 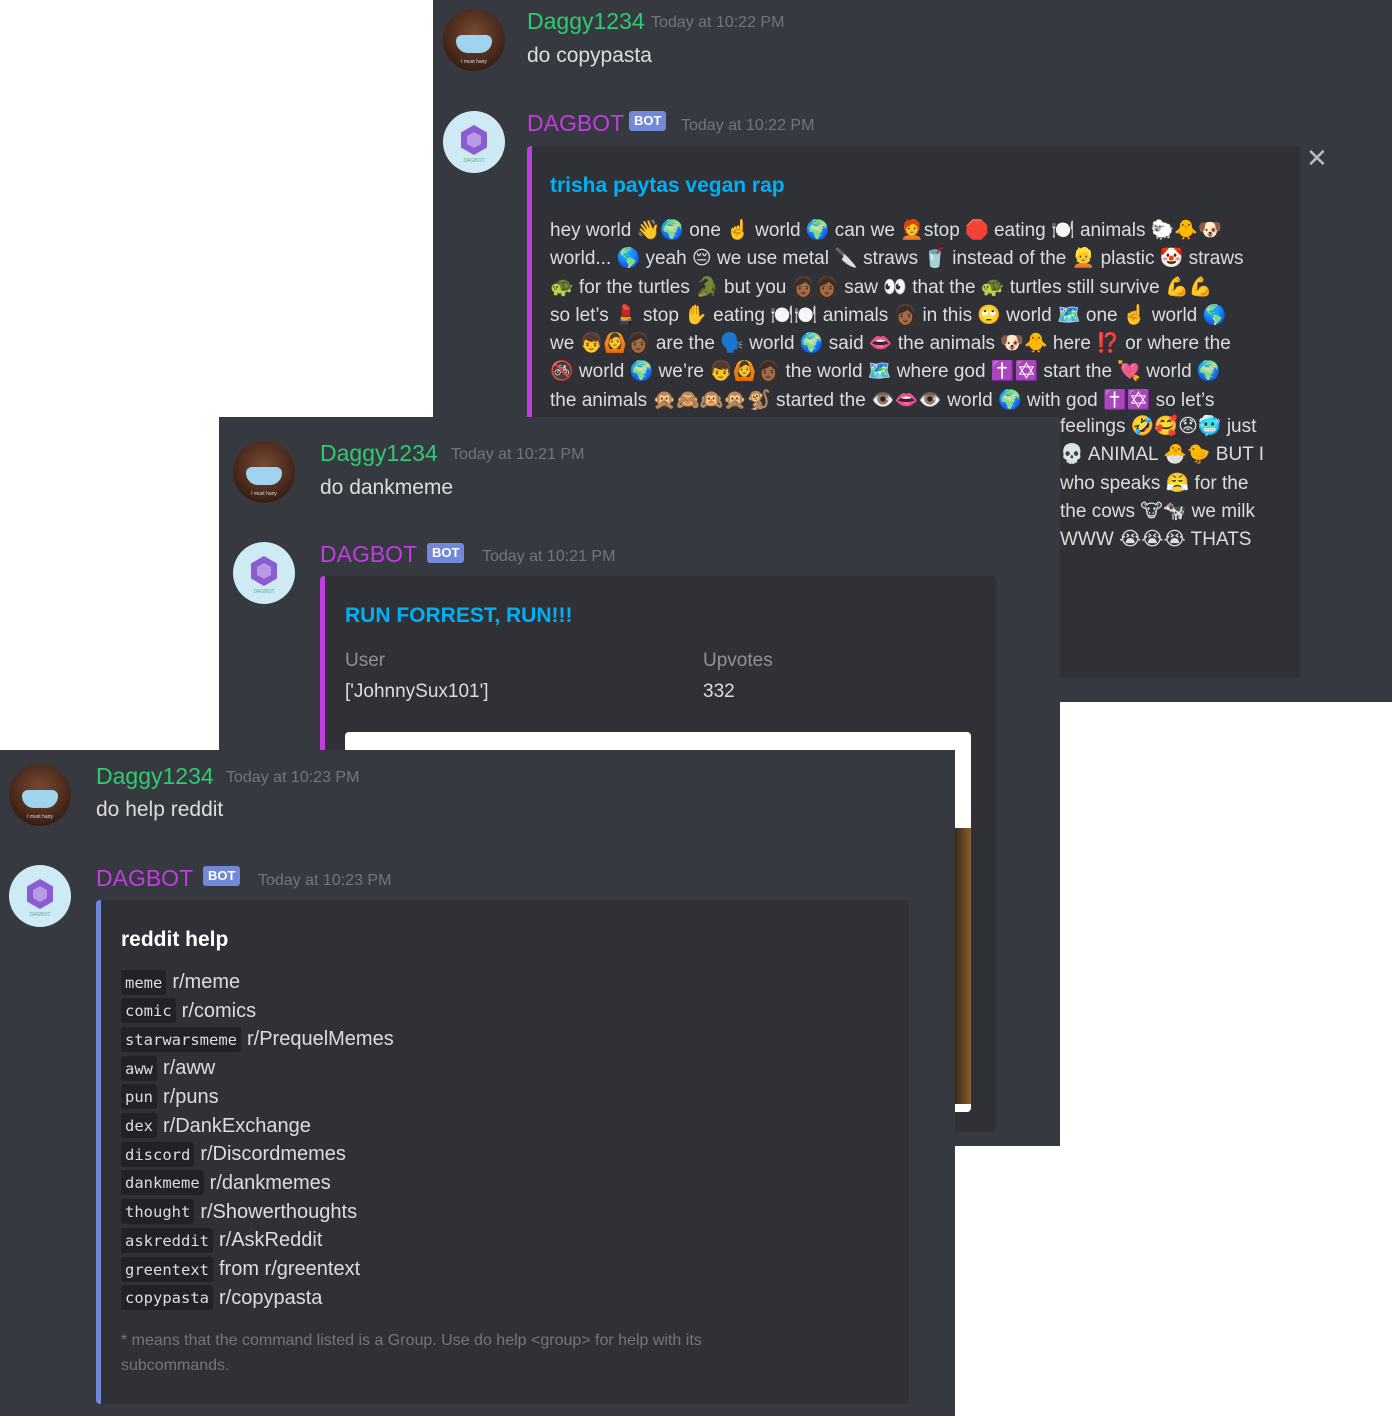 I want to click on field-title-upvotes: Upvotes, so click(x=738, y=660).